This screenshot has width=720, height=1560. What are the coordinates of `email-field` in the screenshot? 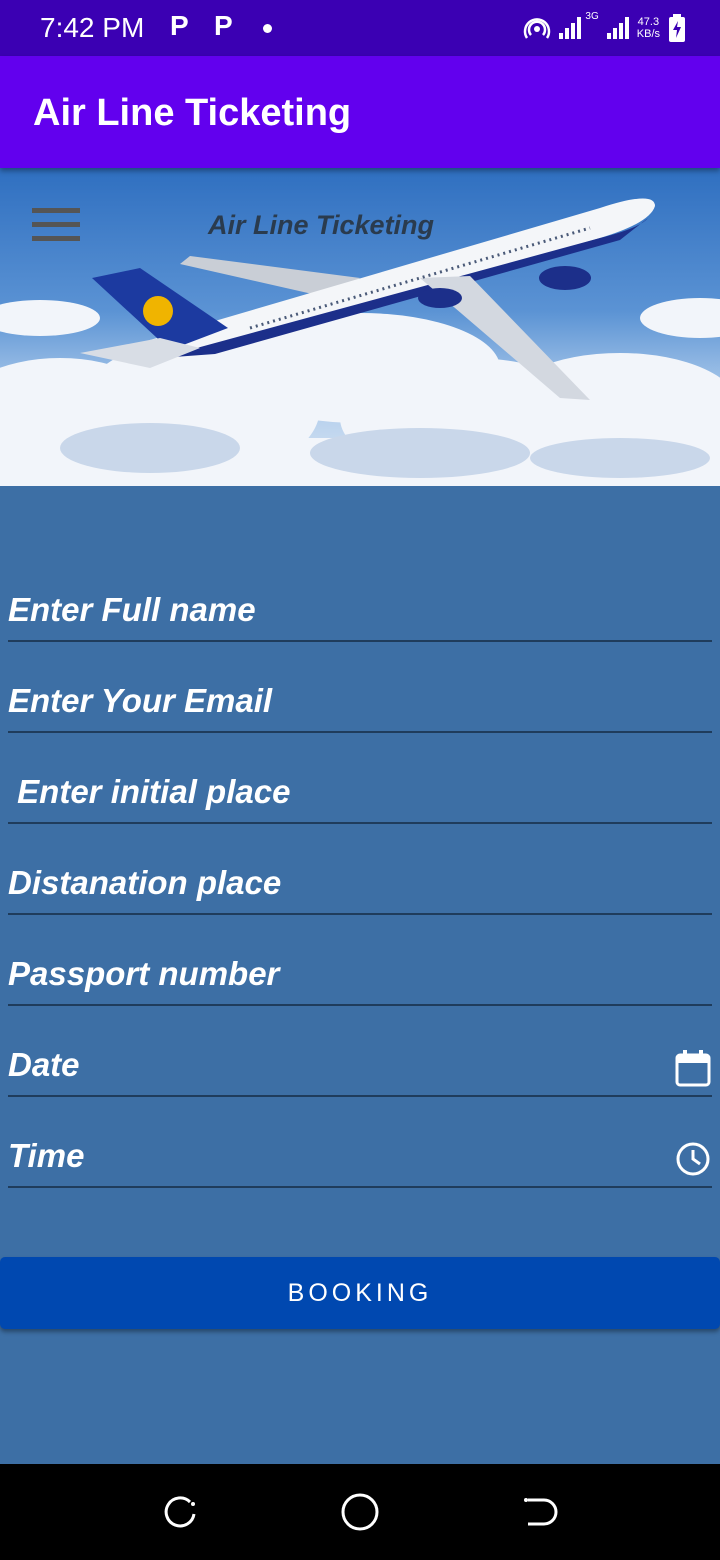 It's located at (360, 687).